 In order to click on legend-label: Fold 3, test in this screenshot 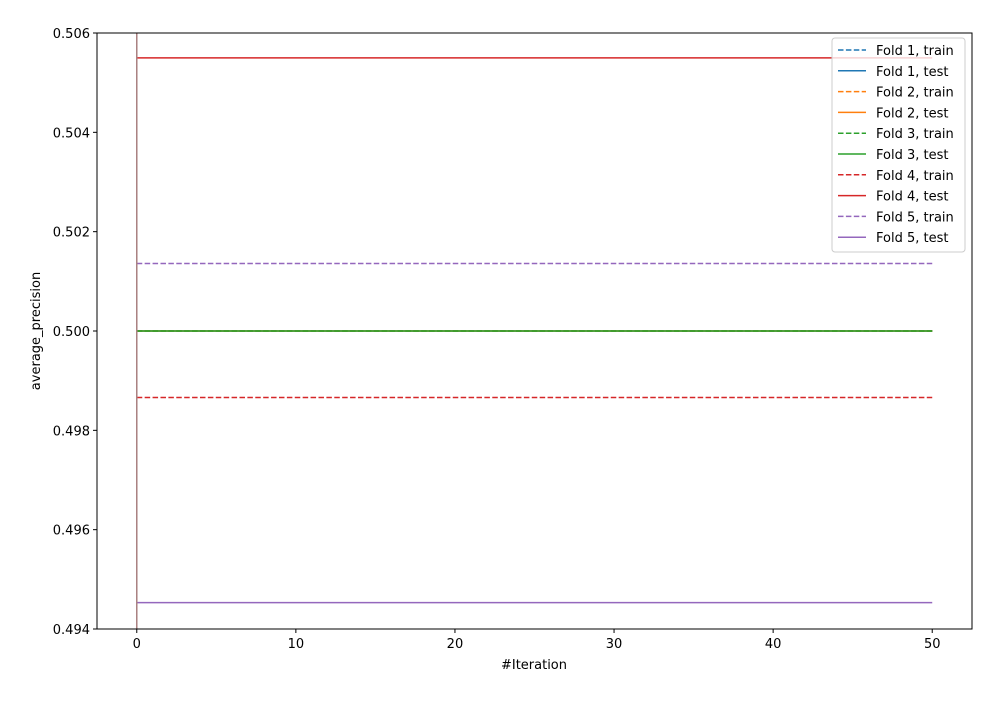, I will do `click(912, 155)`.